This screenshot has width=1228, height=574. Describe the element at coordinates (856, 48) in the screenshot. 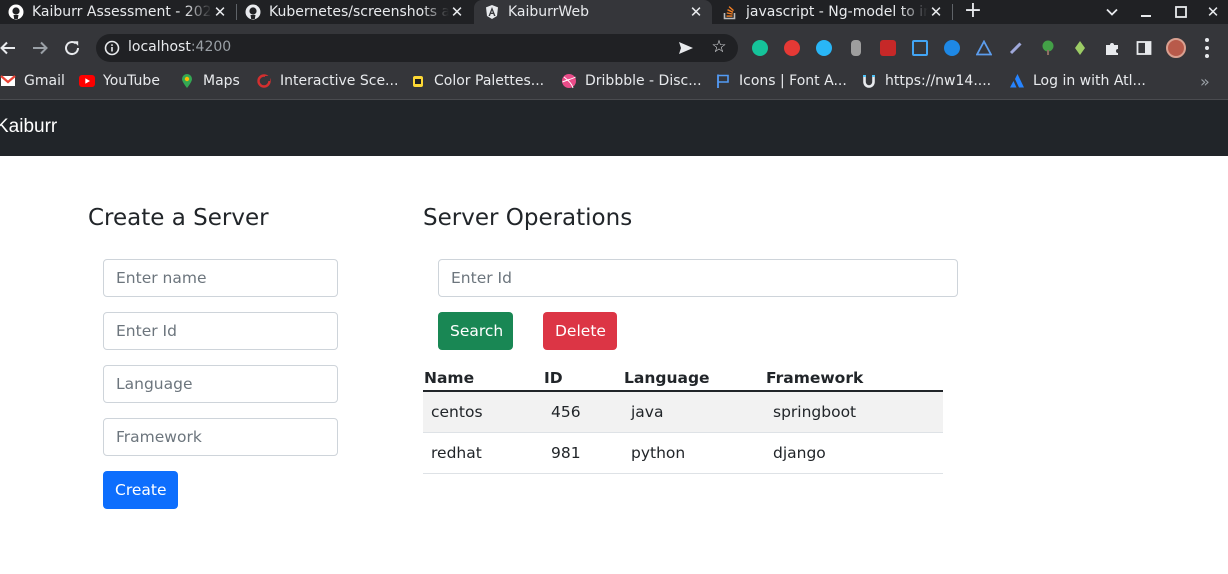

I see `mouse-extension-icon` at that location.